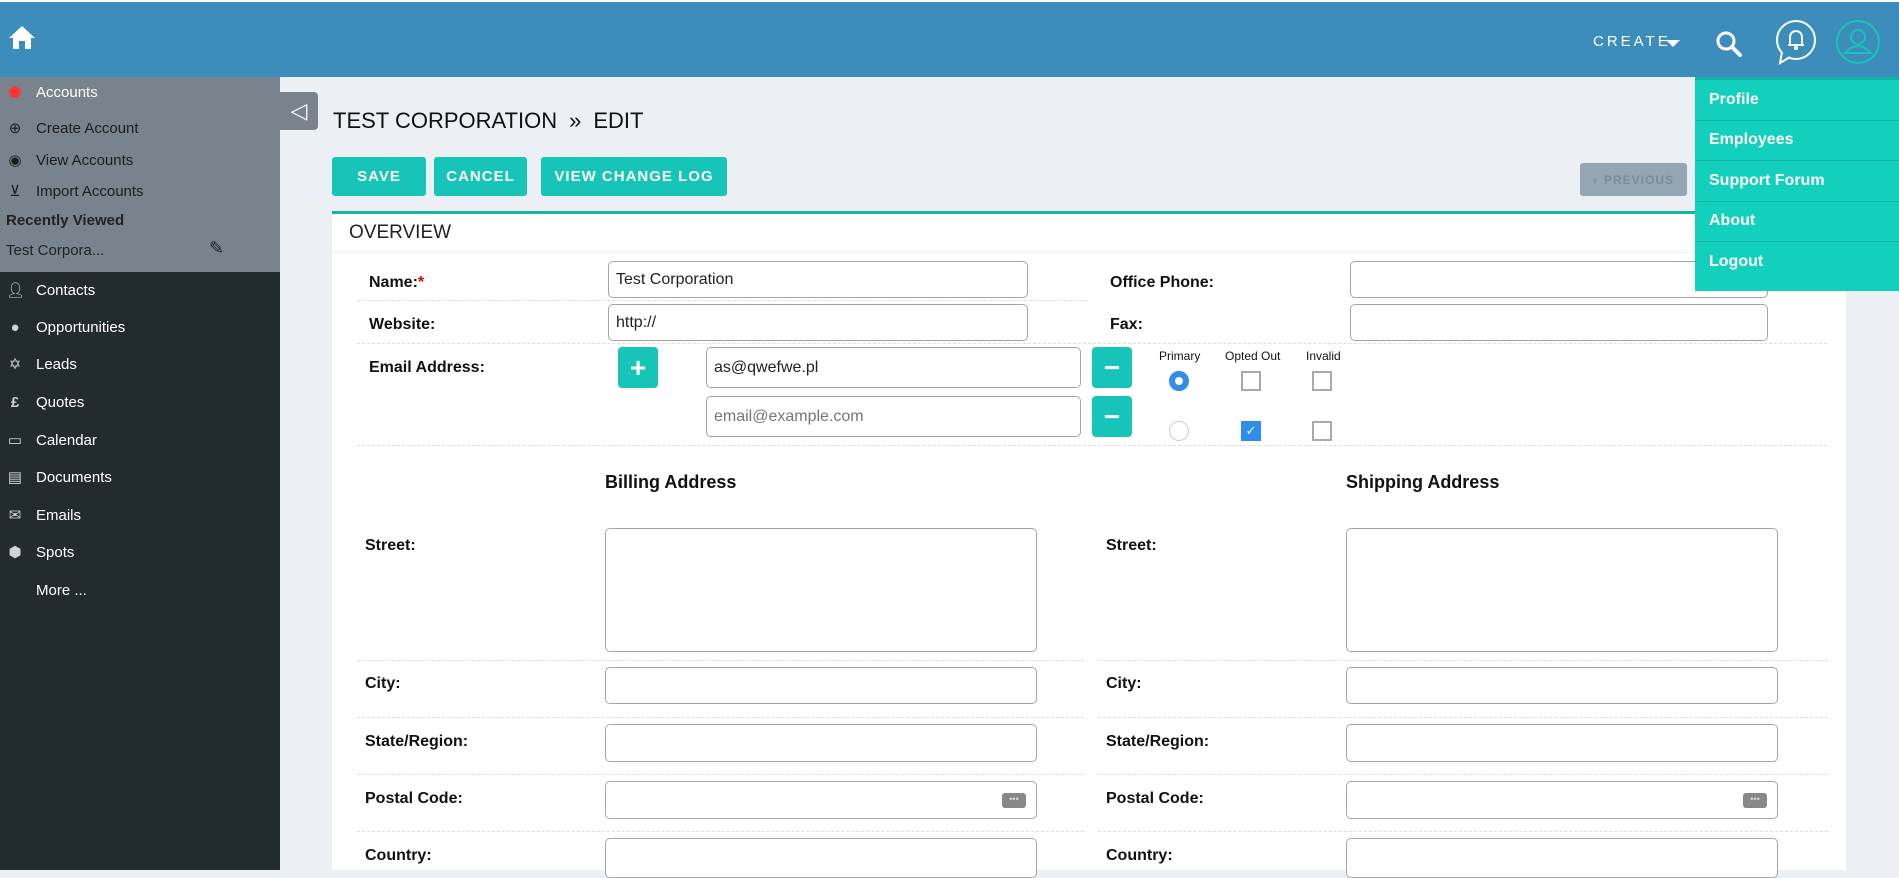 The width and height of the screenshot is (1899, 878). Describe the element at coordinates (15, 552) in the screenshot. I see `cube-icon: ⬢` at that location.